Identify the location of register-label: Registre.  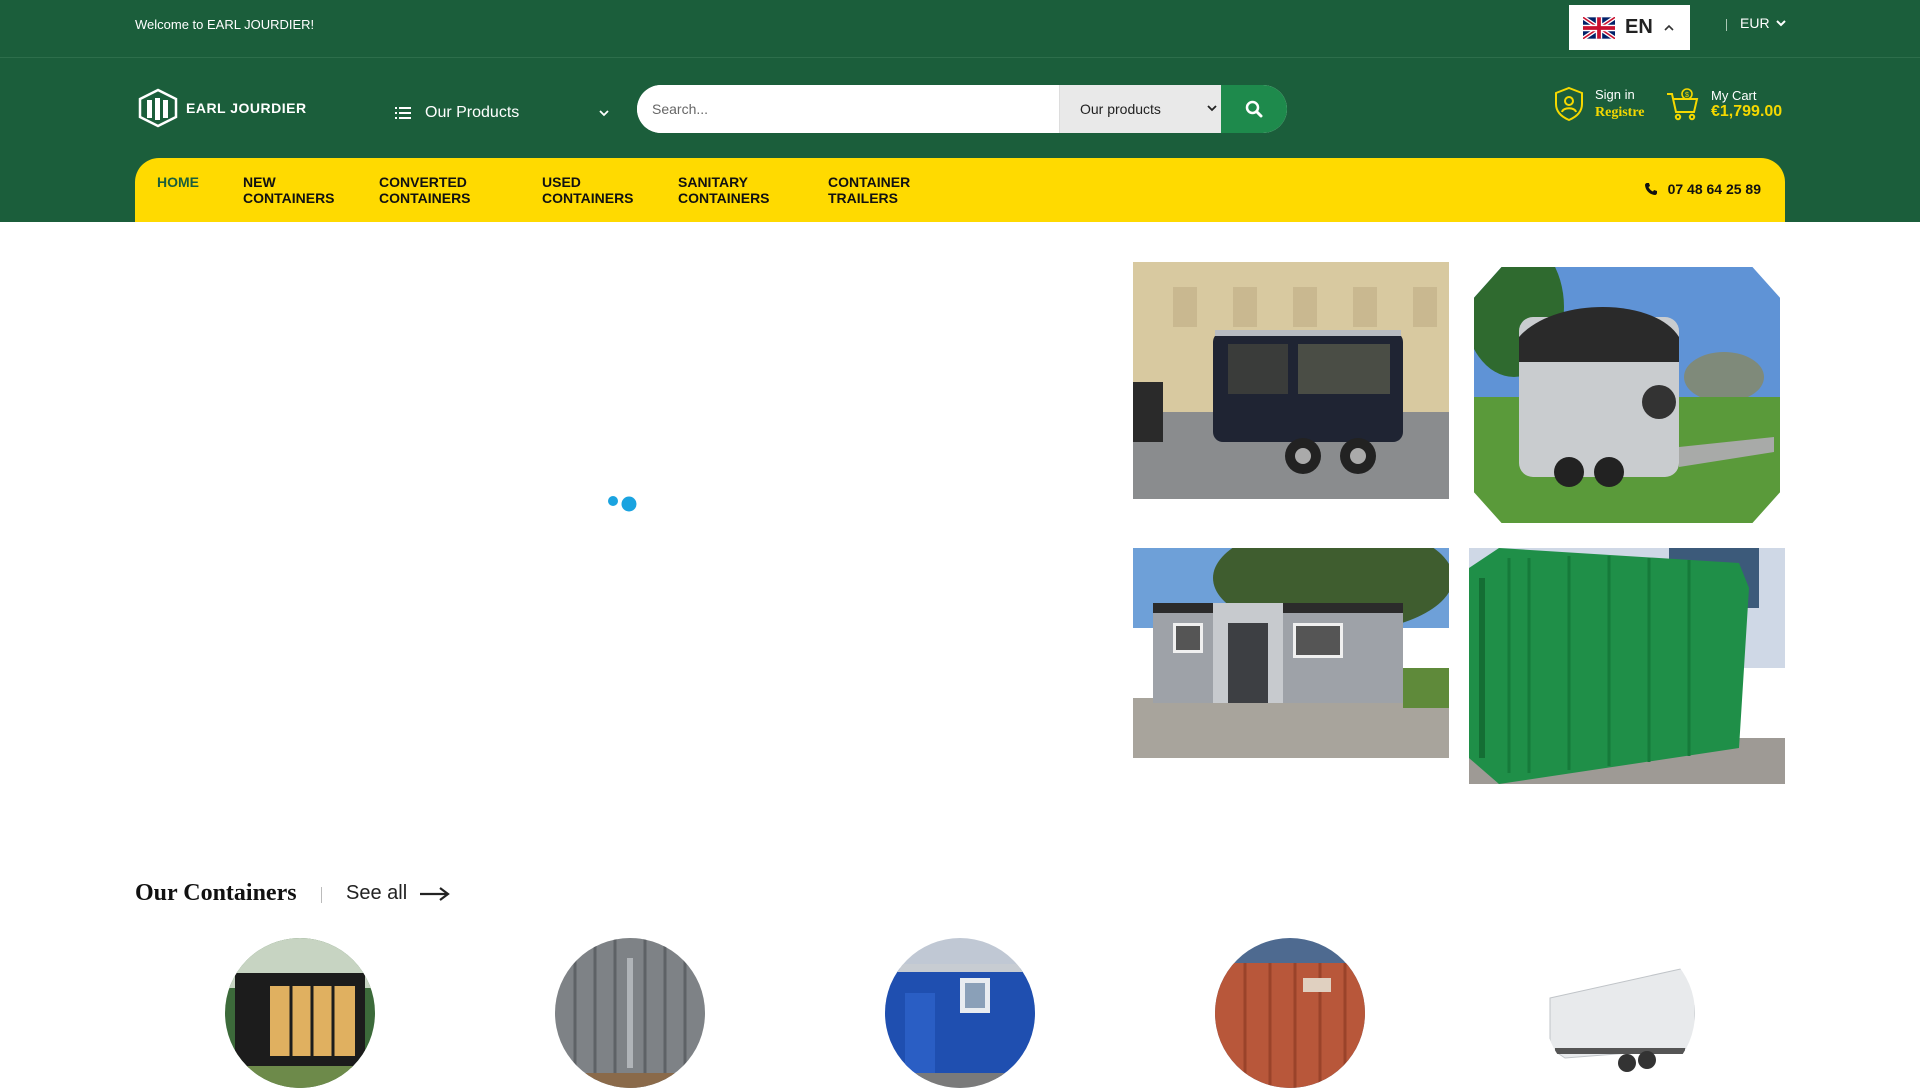
(1620, 112).